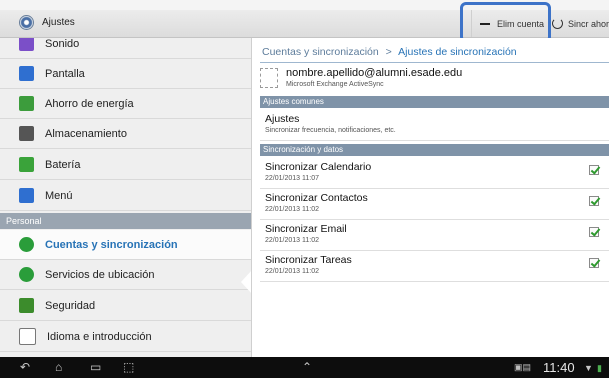 This screenshot has height=378, width=609. I want to click on sidebar-item-label: Idioma e introducción, so click(99, 336).